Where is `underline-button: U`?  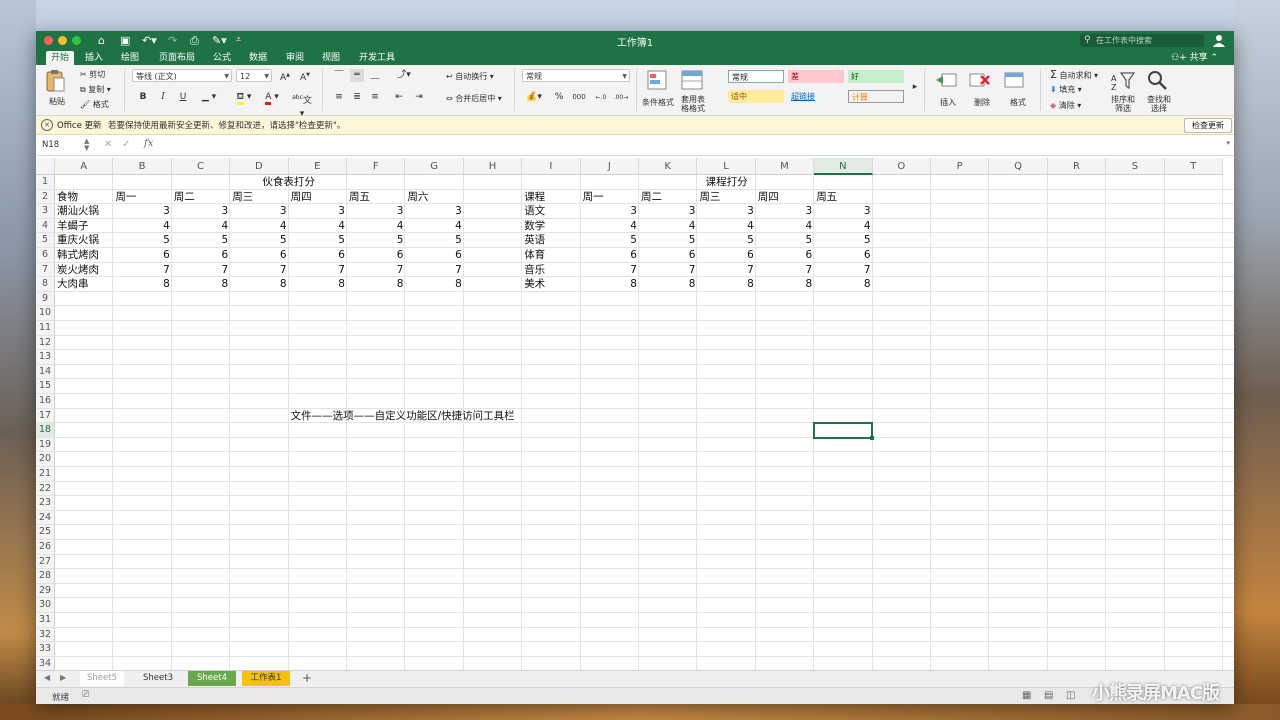 underline-button: U is located at coordinates (183, 97).